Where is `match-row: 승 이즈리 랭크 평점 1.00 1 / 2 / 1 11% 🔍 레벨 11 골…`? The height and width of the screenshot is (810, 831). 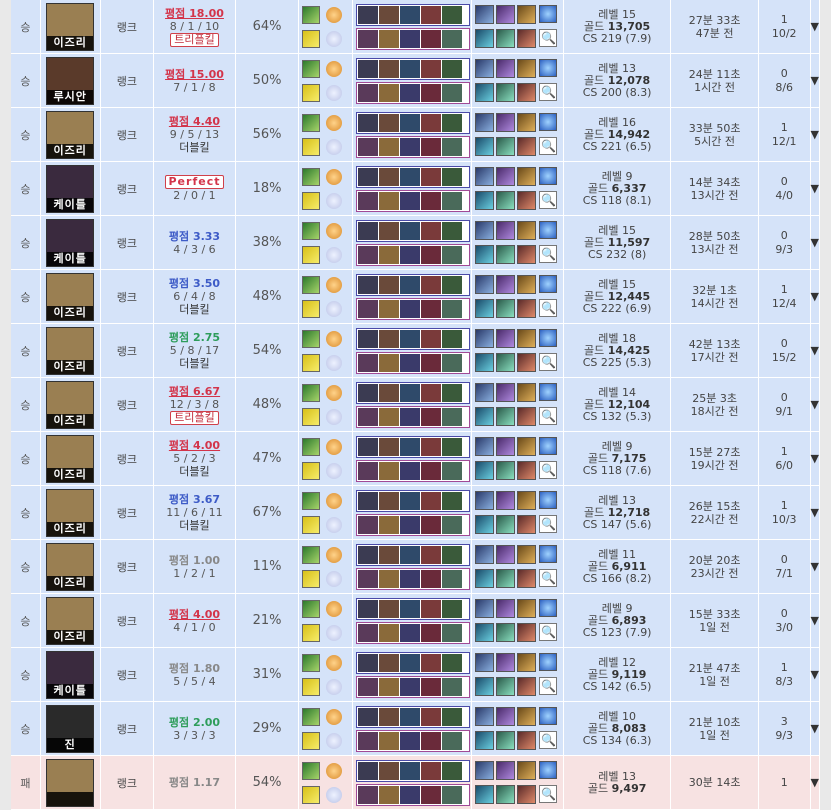 match-row: 승 이즈리 랭크 평점 1.00 1 / 2 / 1 11% 🔍 레벨 11 골… is located at coordinates (415, 567).